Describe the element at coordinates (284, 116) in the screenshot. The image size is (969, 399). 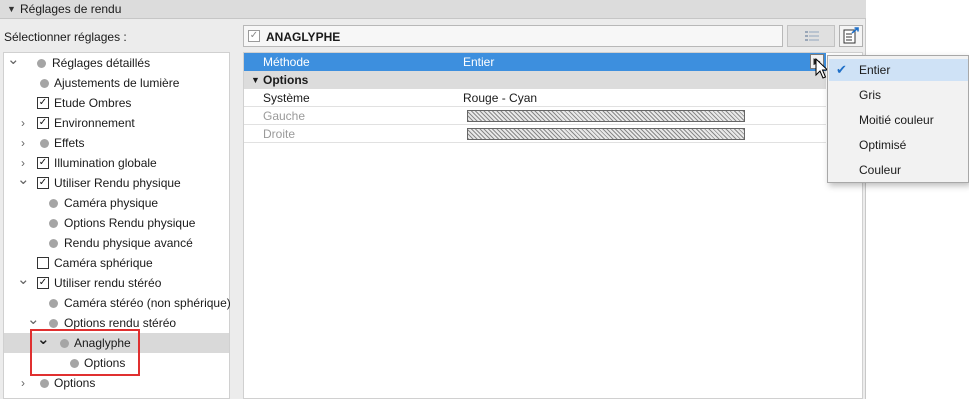
I see `gauche-label: Gauche` at that location.